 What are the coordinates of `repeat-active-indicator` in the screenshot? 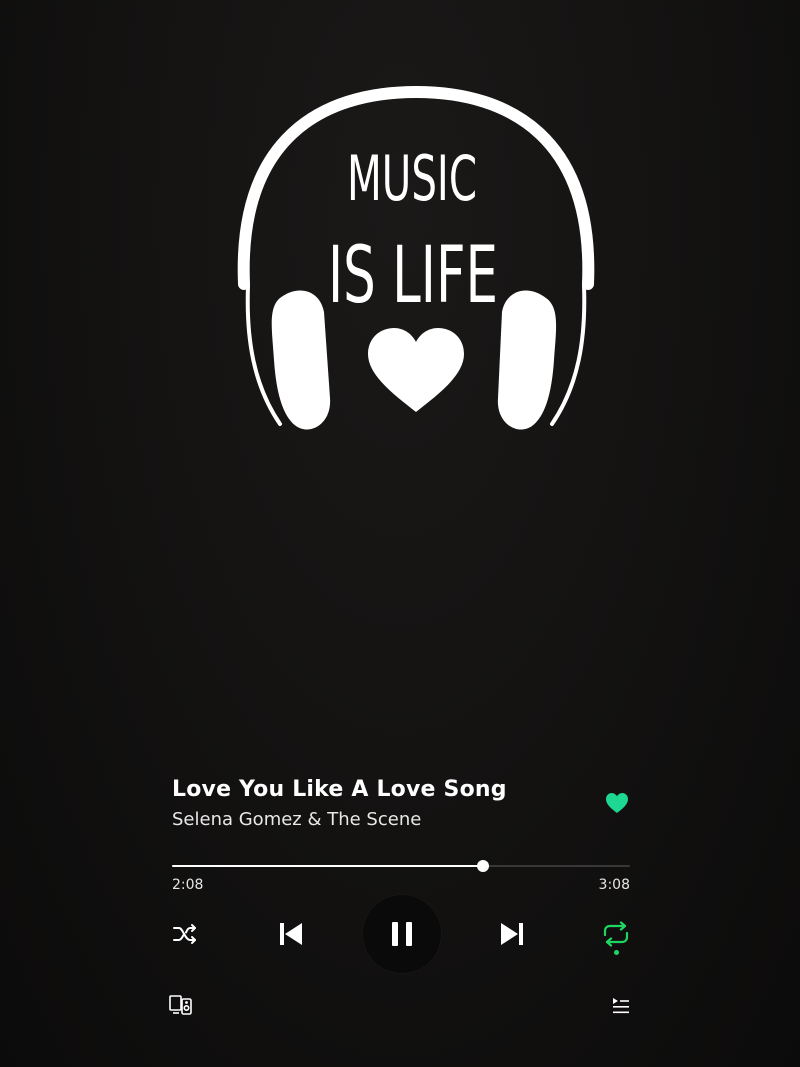 It's located at (616, 952).